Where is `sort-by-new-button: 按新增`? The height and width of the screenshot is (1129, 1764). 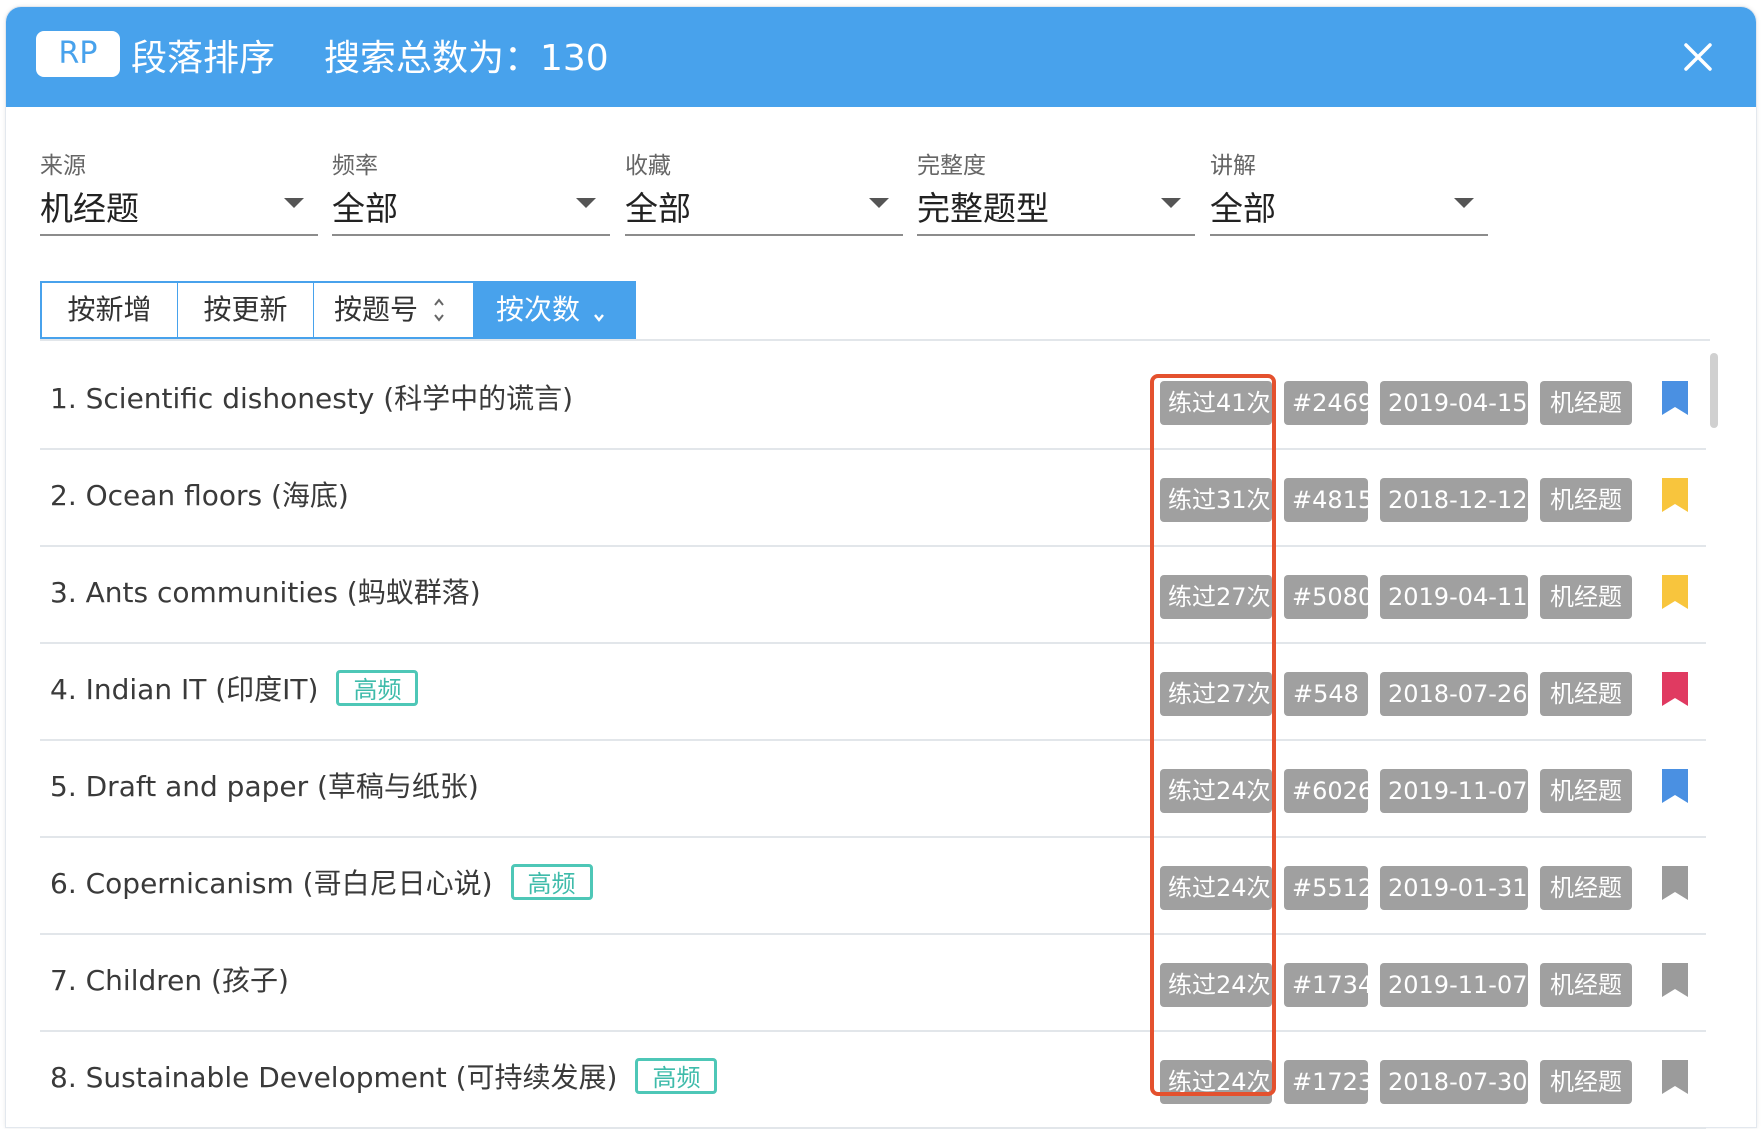 sort-by-new-button: 按新增 is located at coordinates (110, 310).